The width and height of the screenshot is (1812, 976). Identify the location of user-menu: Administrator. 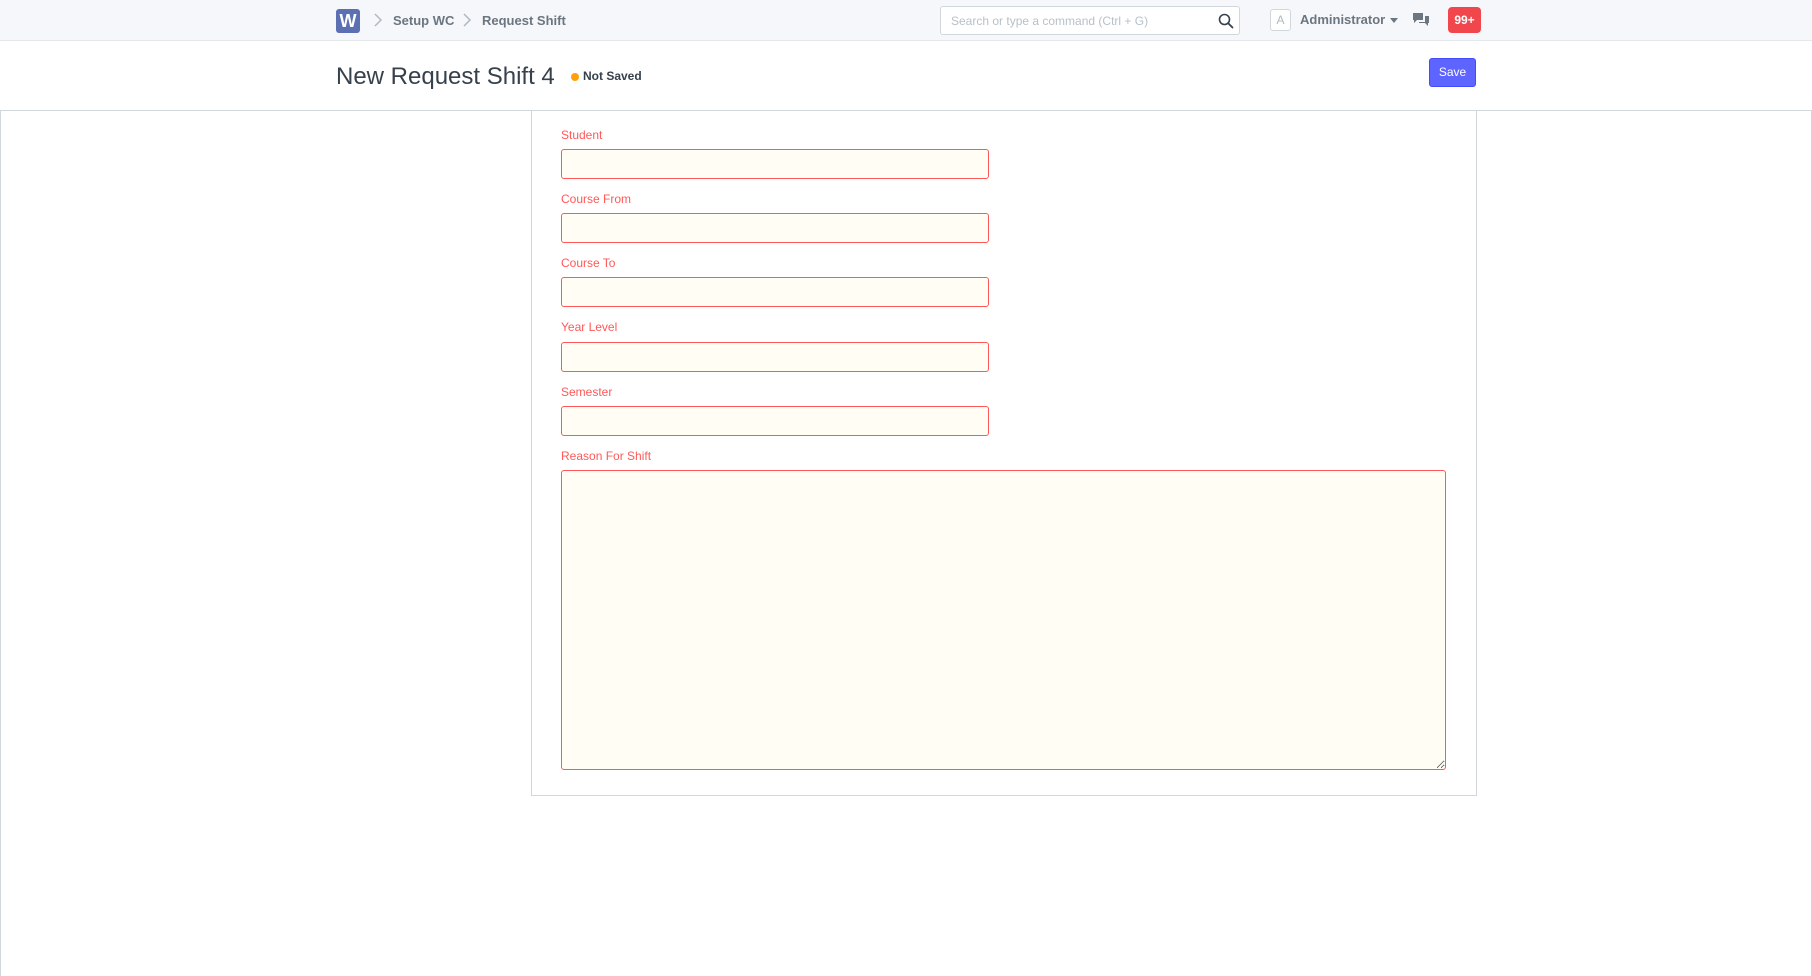
(1349, 19).